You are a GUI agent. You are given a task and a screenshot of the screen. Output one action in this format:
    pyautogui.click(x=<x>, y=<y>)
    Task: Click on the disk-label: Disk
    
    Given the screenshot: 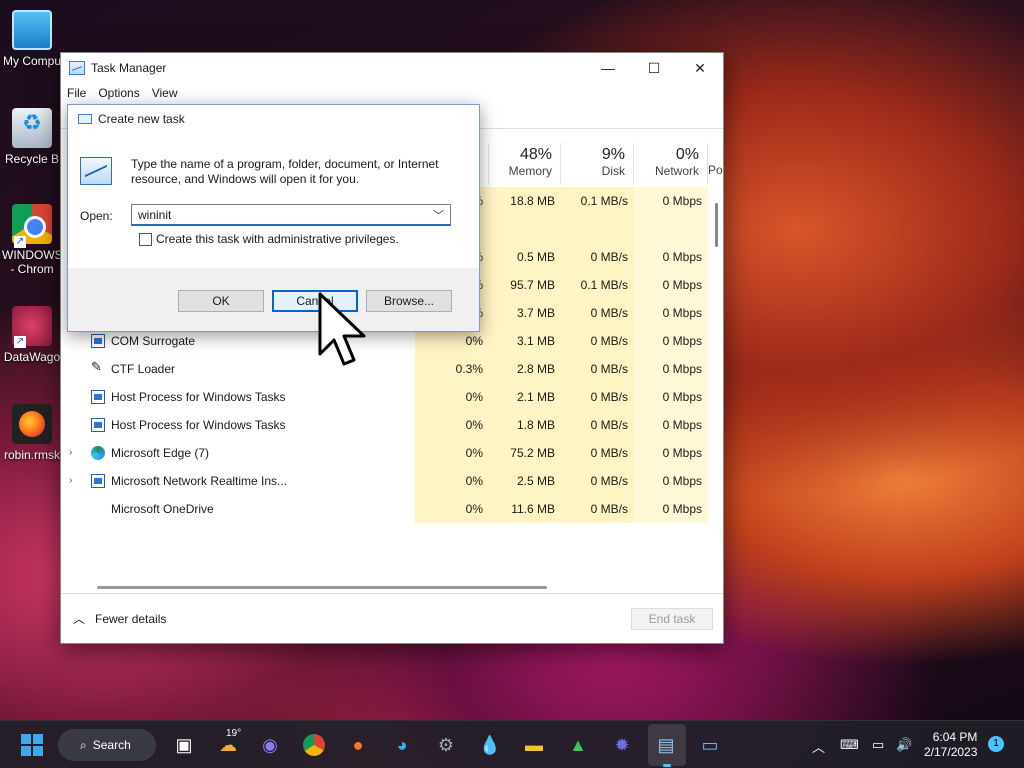 What is the action you would take?
    pyautogui.click(x=613, y=171)
    